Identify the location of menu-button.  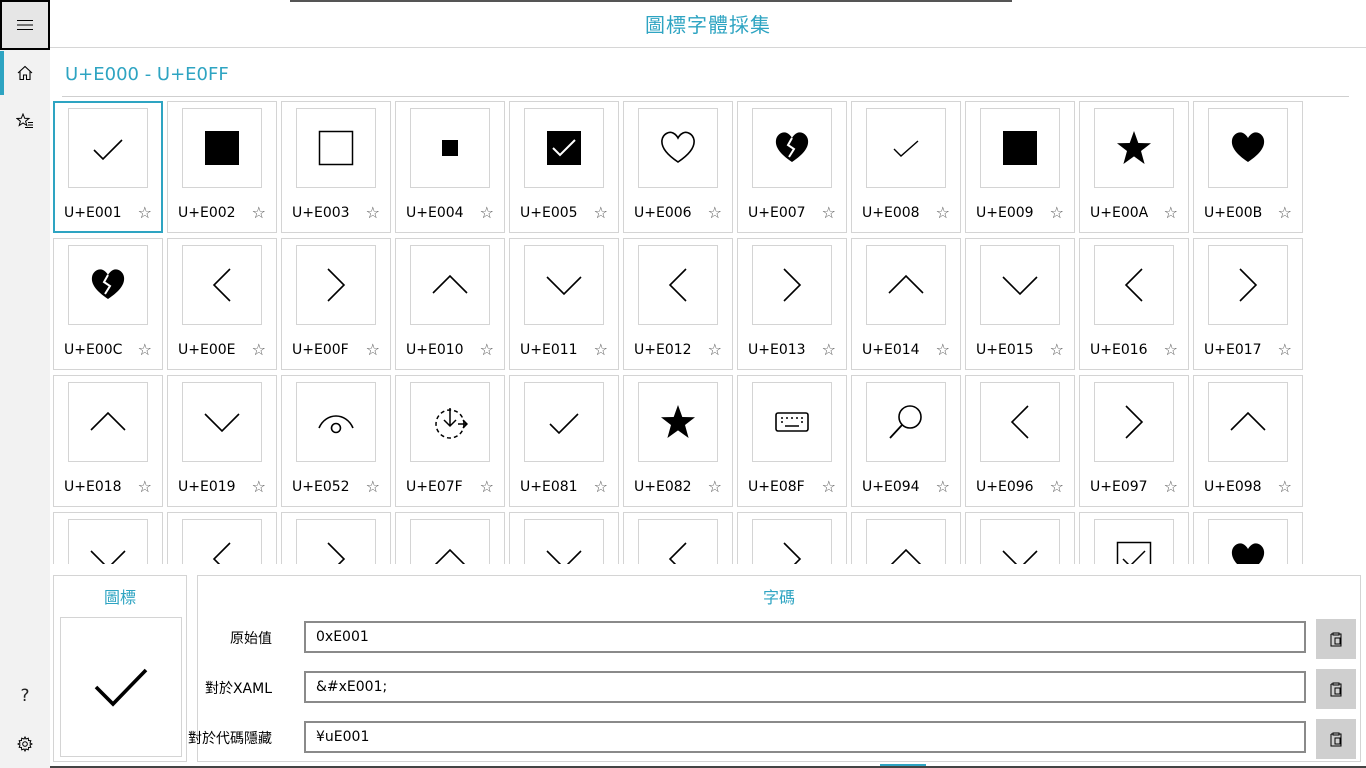
(25, 25).